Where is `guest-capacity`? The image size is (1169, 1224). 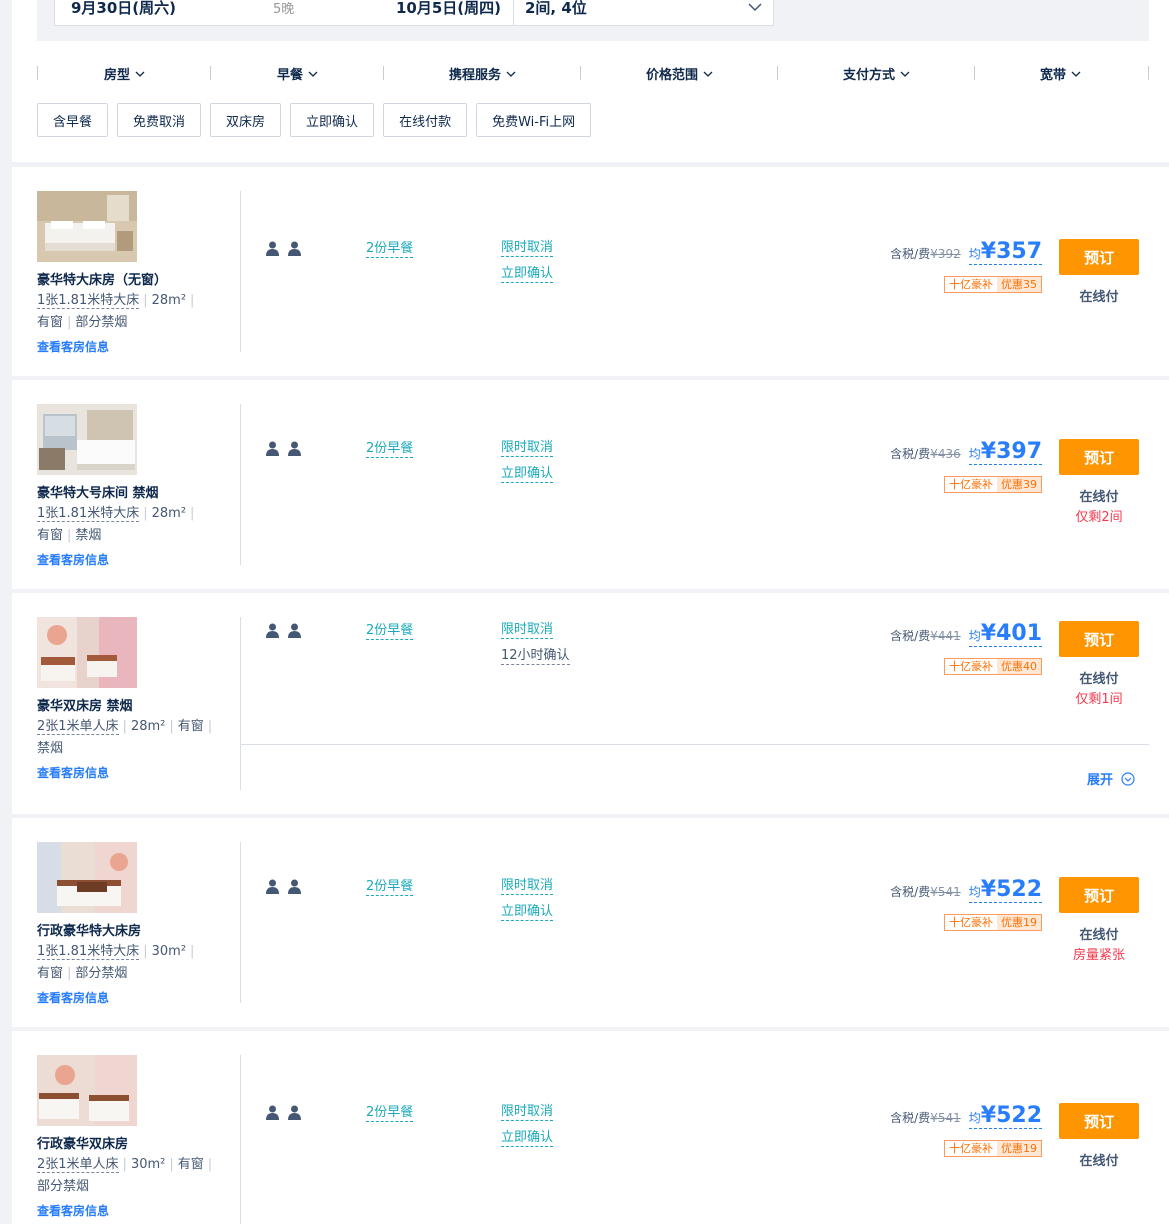 guest-capacity is located at coordinates (283, 1112).